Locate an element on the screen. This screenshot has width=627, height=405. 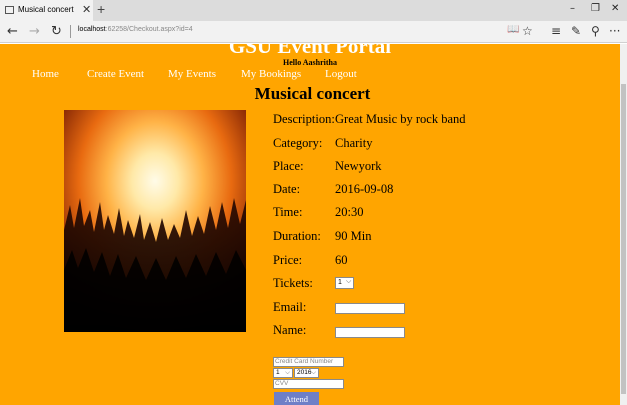
tab-bar: Musical concert ✕ + – ❐ ✕ is located at coordinates (313, 10).